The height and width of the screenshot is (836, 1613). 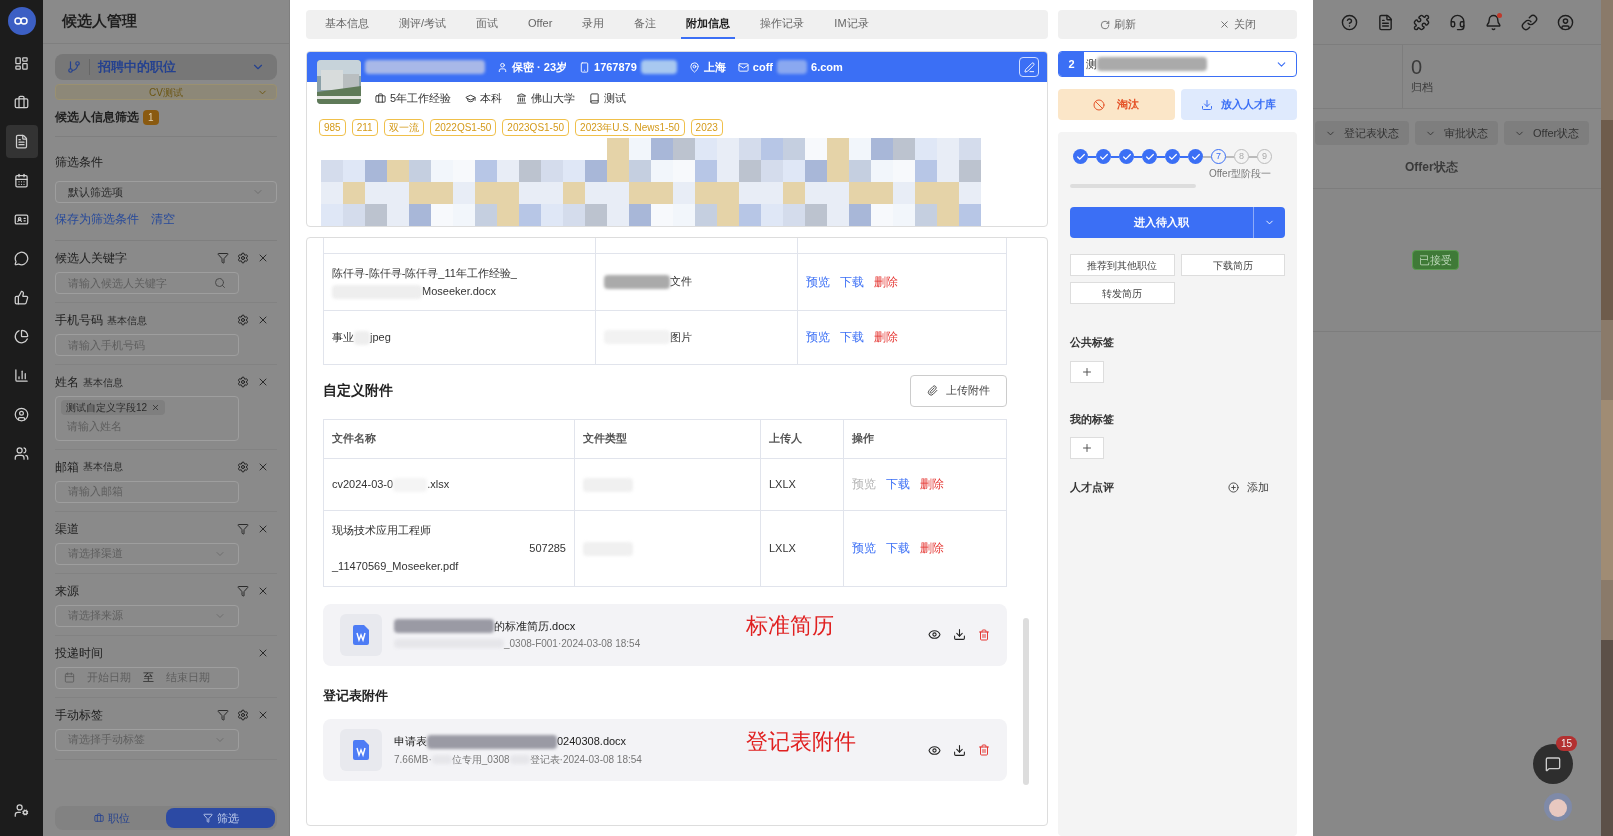 I want to click on filter-link: 保存为筛选条件, so click(x=97, y=219).